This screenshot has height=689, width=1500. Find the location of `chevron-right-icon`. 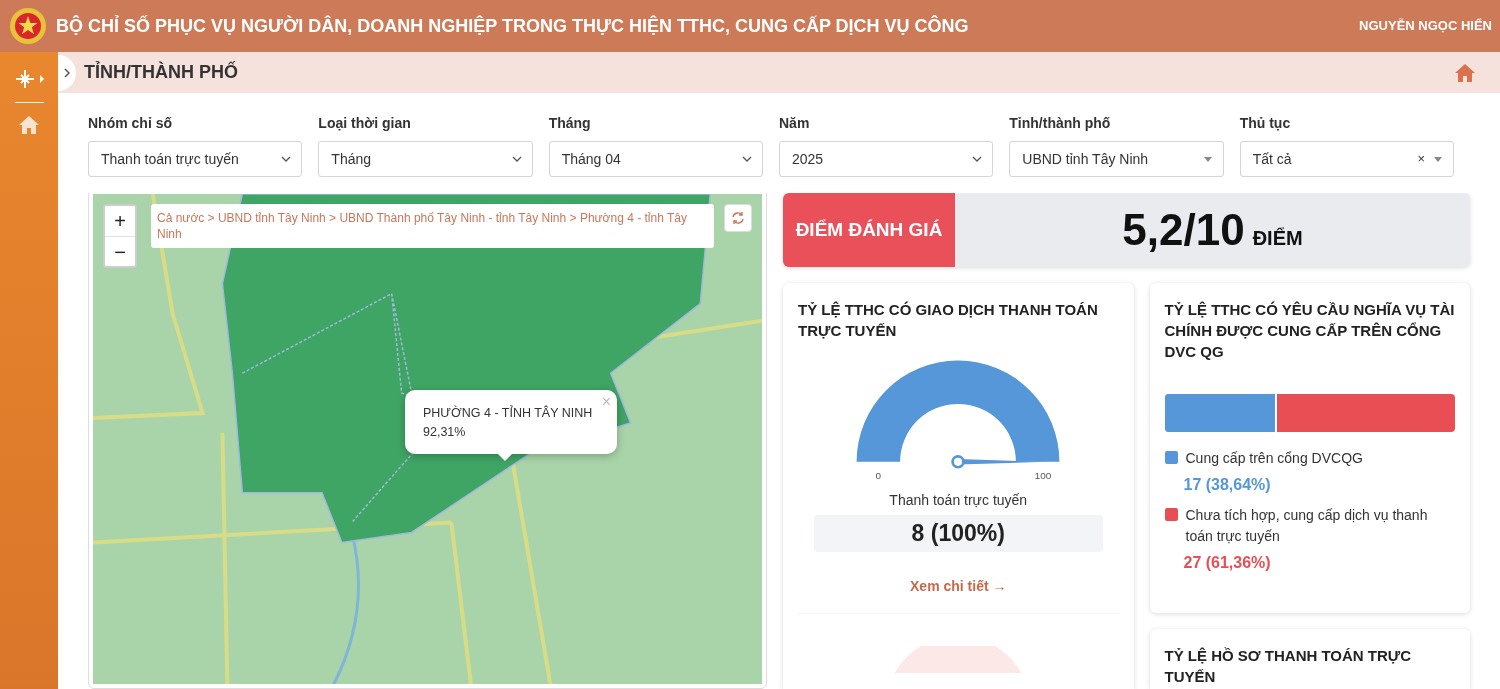

chevron-right-icon is located at coordinates (67, 72).